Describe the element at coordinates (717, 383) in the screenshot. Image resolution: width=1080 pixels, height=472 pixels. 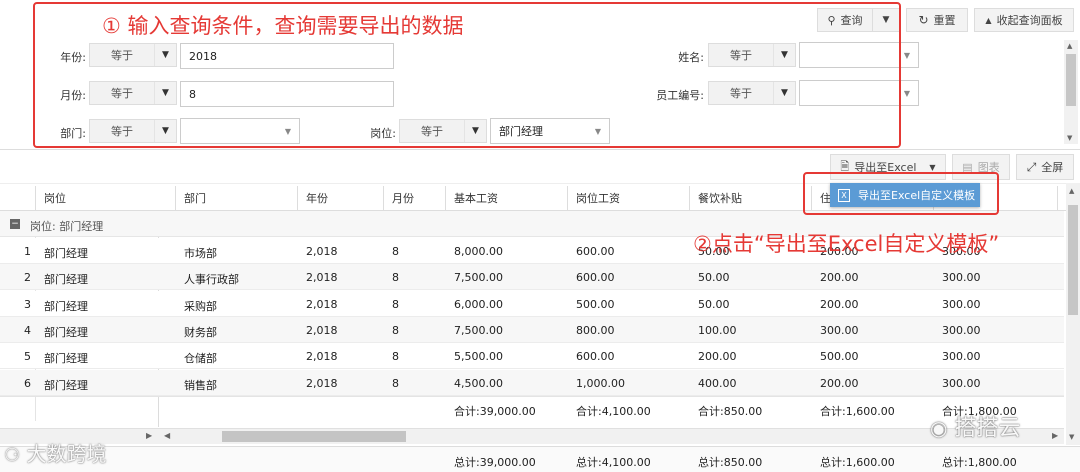
I see `meal-cell: 400.00` at that location.